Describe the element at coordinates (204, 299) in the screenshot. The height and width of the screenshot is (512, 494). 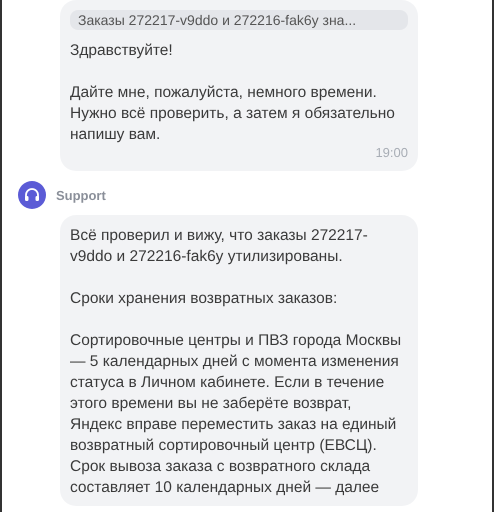
I see `message-text: Сроки хранения возвратных заказов:` at that location.